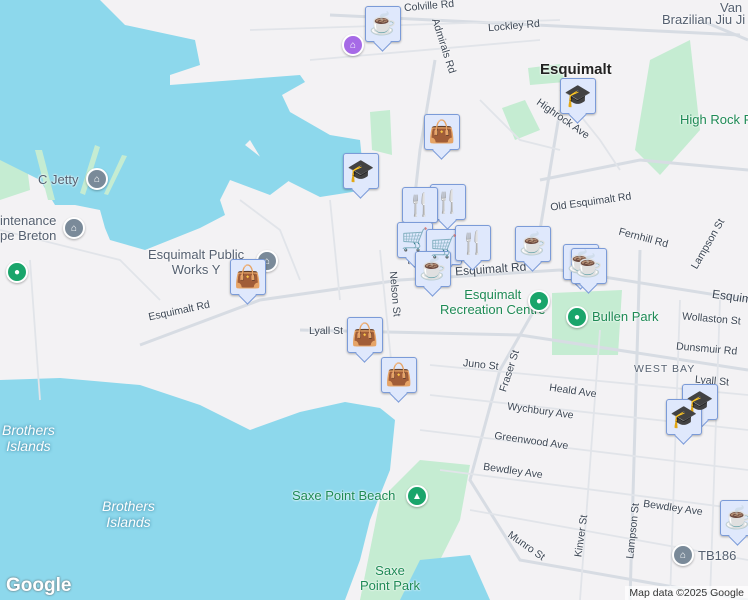 This screenshot has height=600, width=748. I want to click on label-saxe-point-beach: Saxe Point Beach, so click(344, 495).